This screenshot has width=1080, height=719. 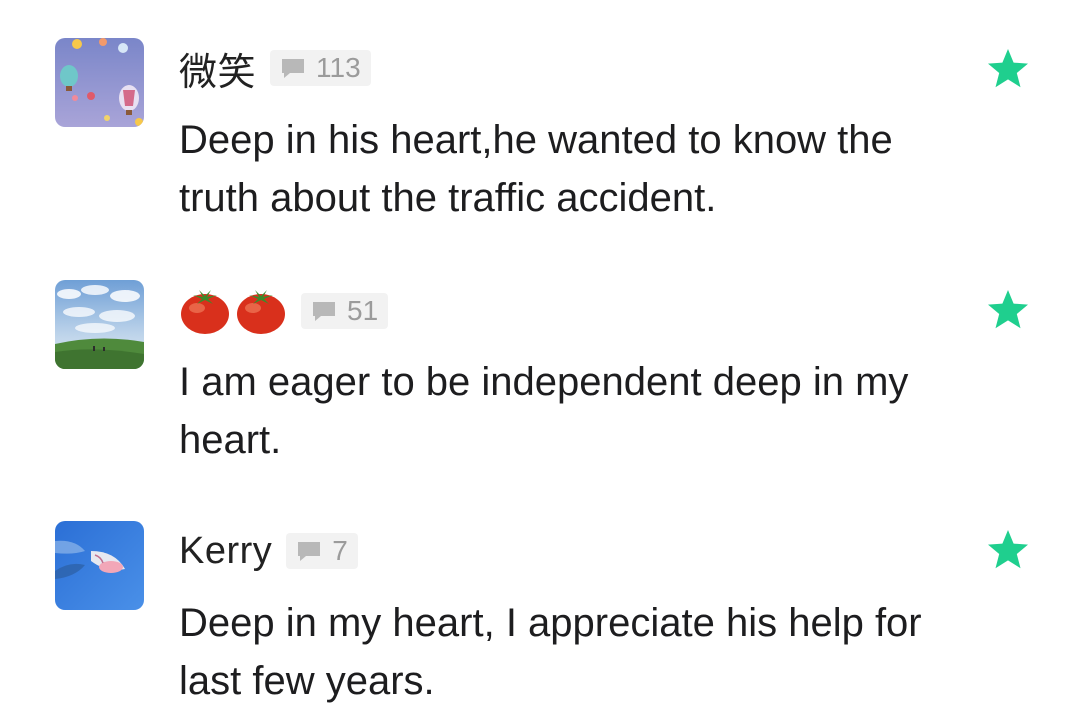 What do you see at coordinates (363, 310) in the screenshot?
I see `reply-count: 51` at bounding box center [363, 310].